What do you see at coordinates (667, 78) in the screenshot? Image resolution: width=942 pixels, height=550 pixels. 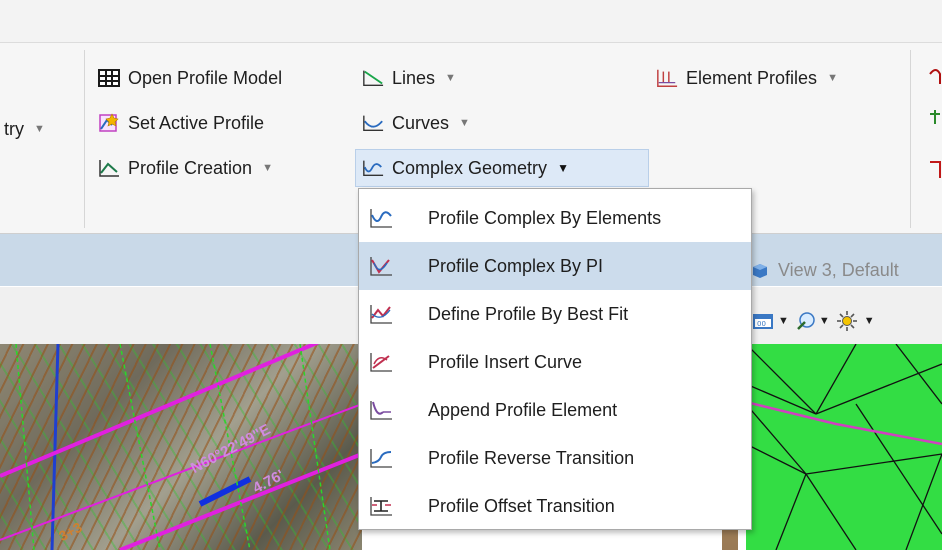 I see `element-profiles-icon` at bounding box center [667, 78].